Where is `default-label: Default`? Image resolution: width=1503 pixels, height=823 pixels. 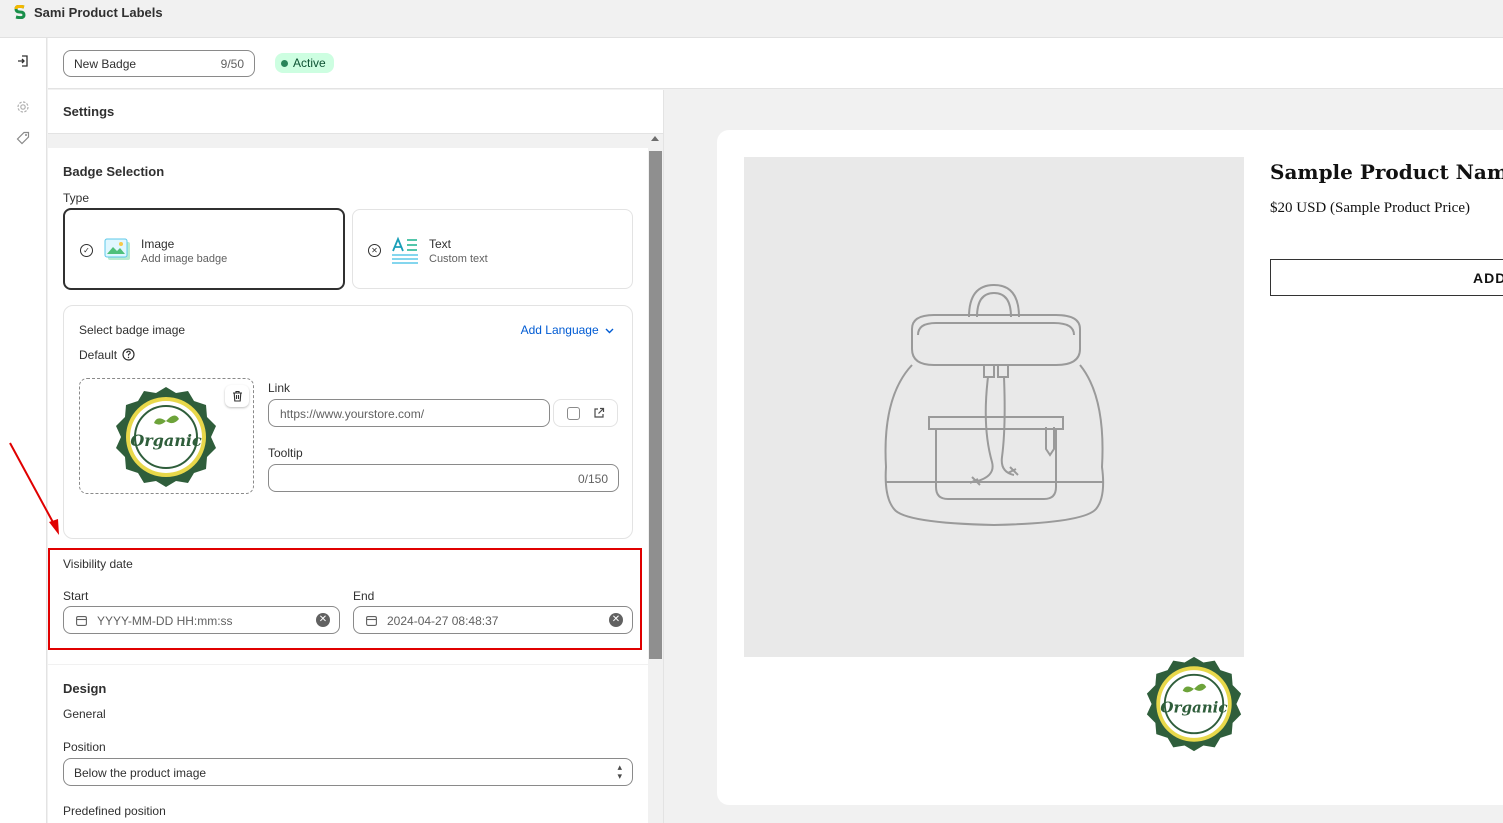 default-label: Default is located at coordinates (98, 355).